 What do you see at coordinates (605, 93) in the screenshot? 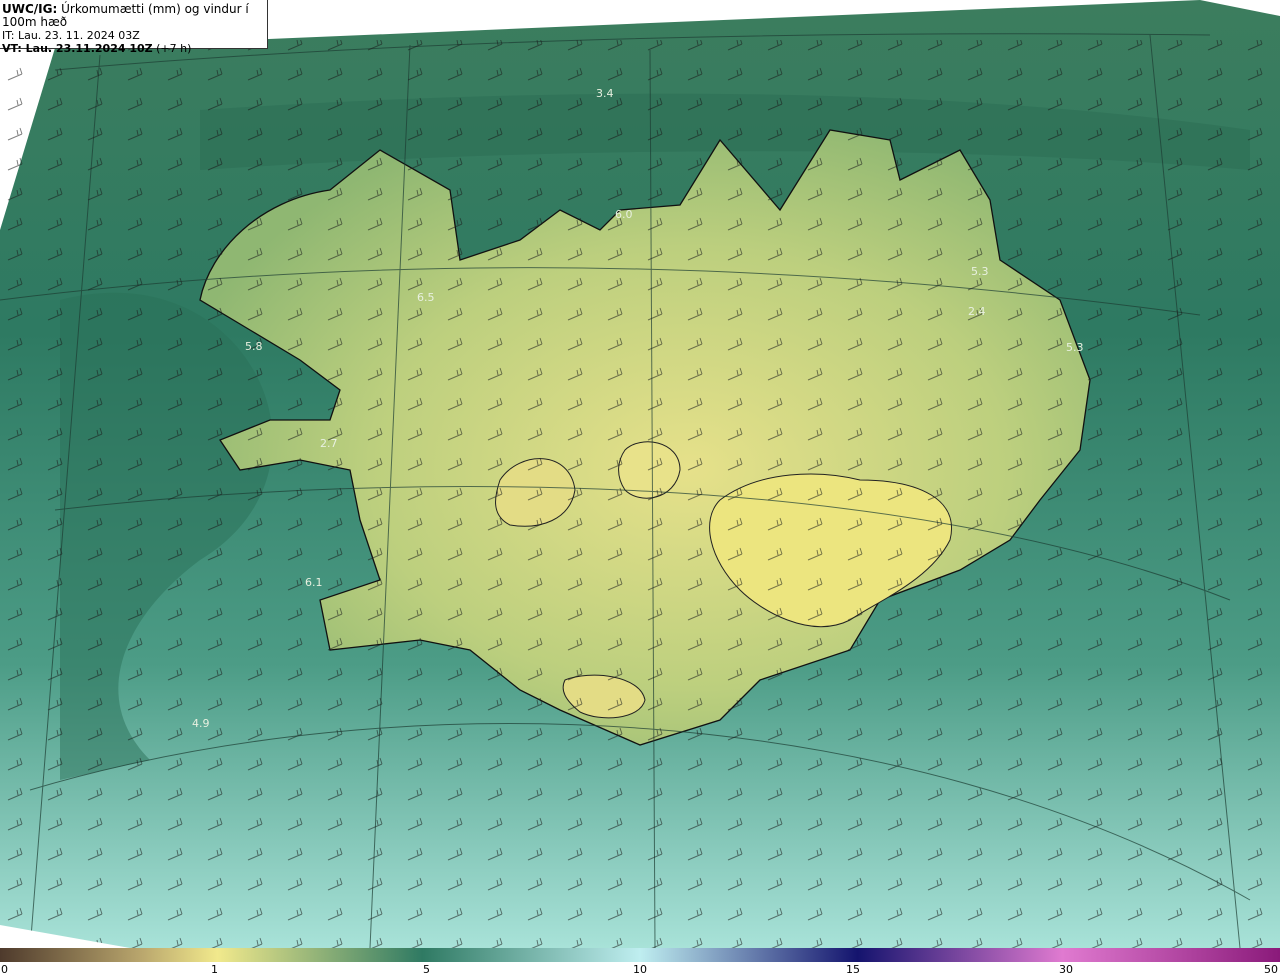
I see `map-value-label: 3.4` at bounding box center [605, 93].